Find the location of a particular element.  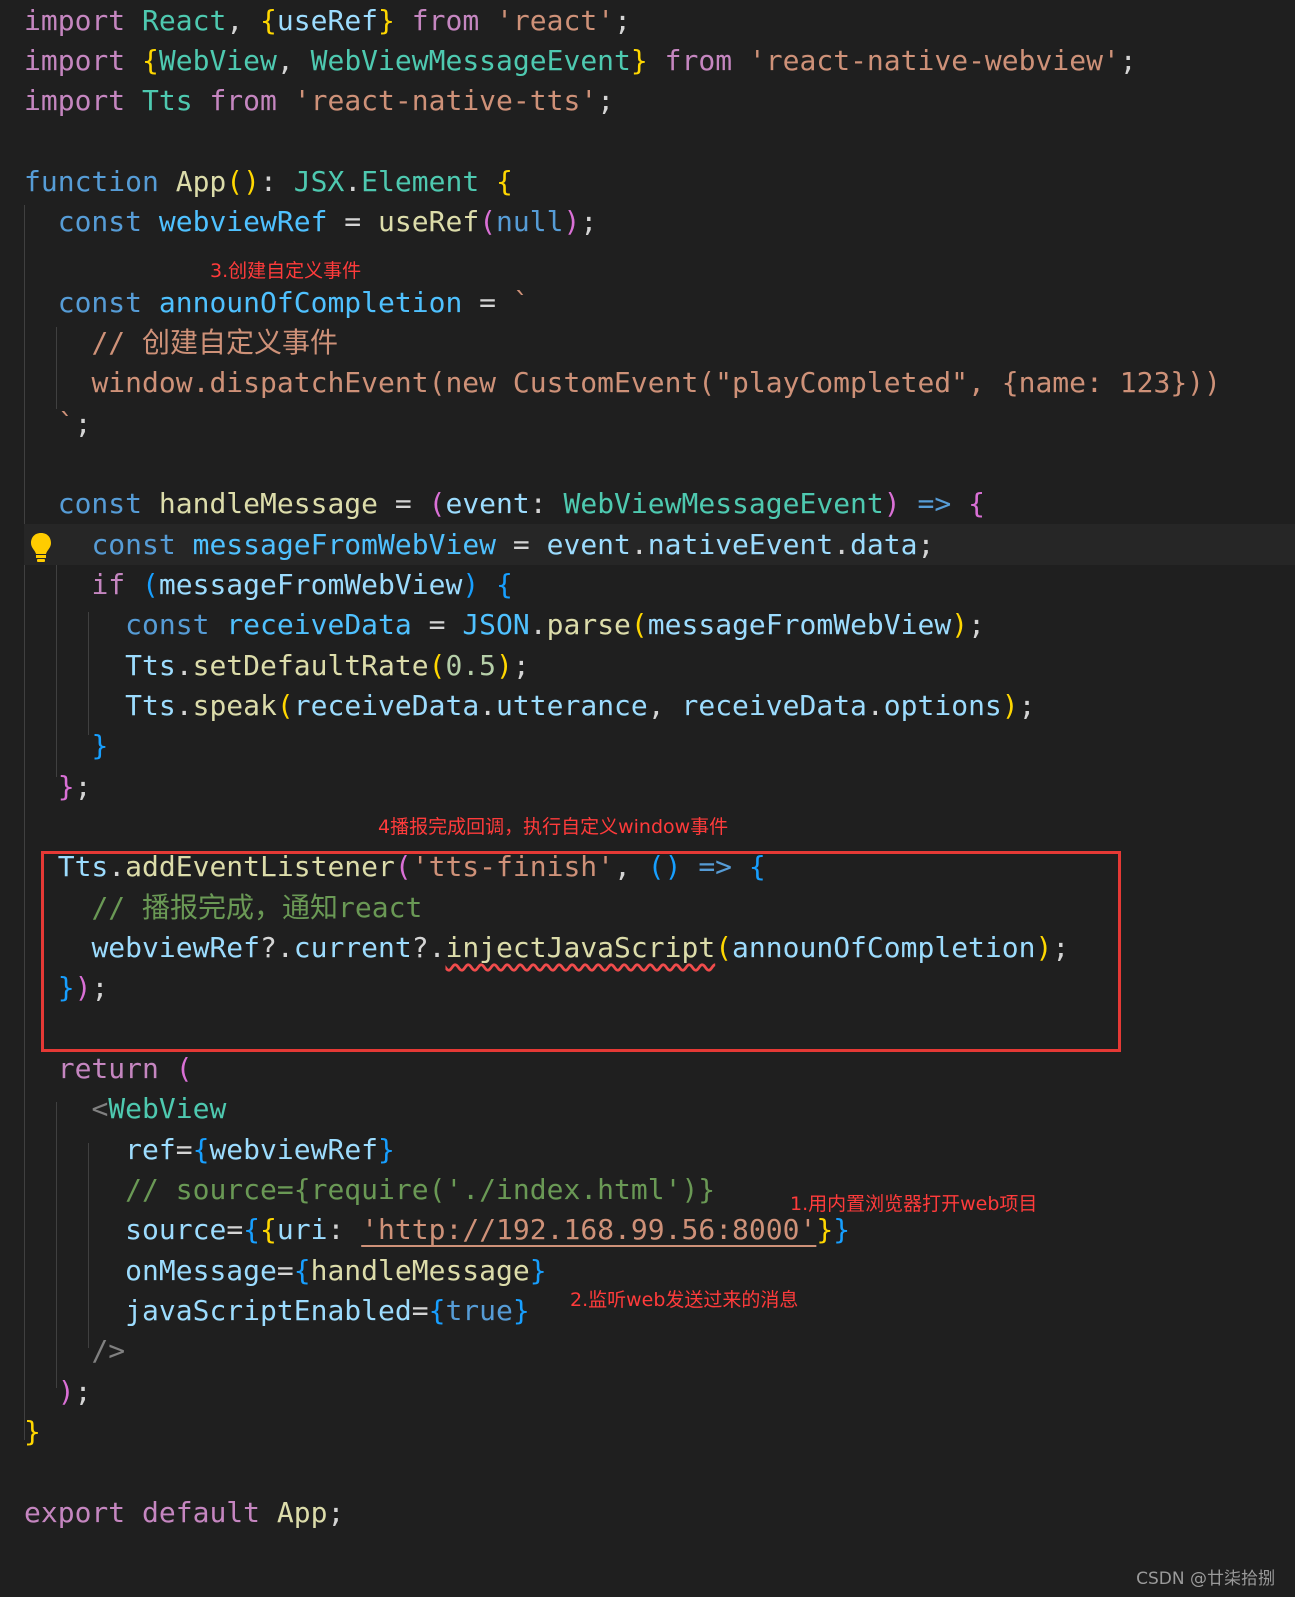

code-token: 0.5 is located at coordinates (471, 665).